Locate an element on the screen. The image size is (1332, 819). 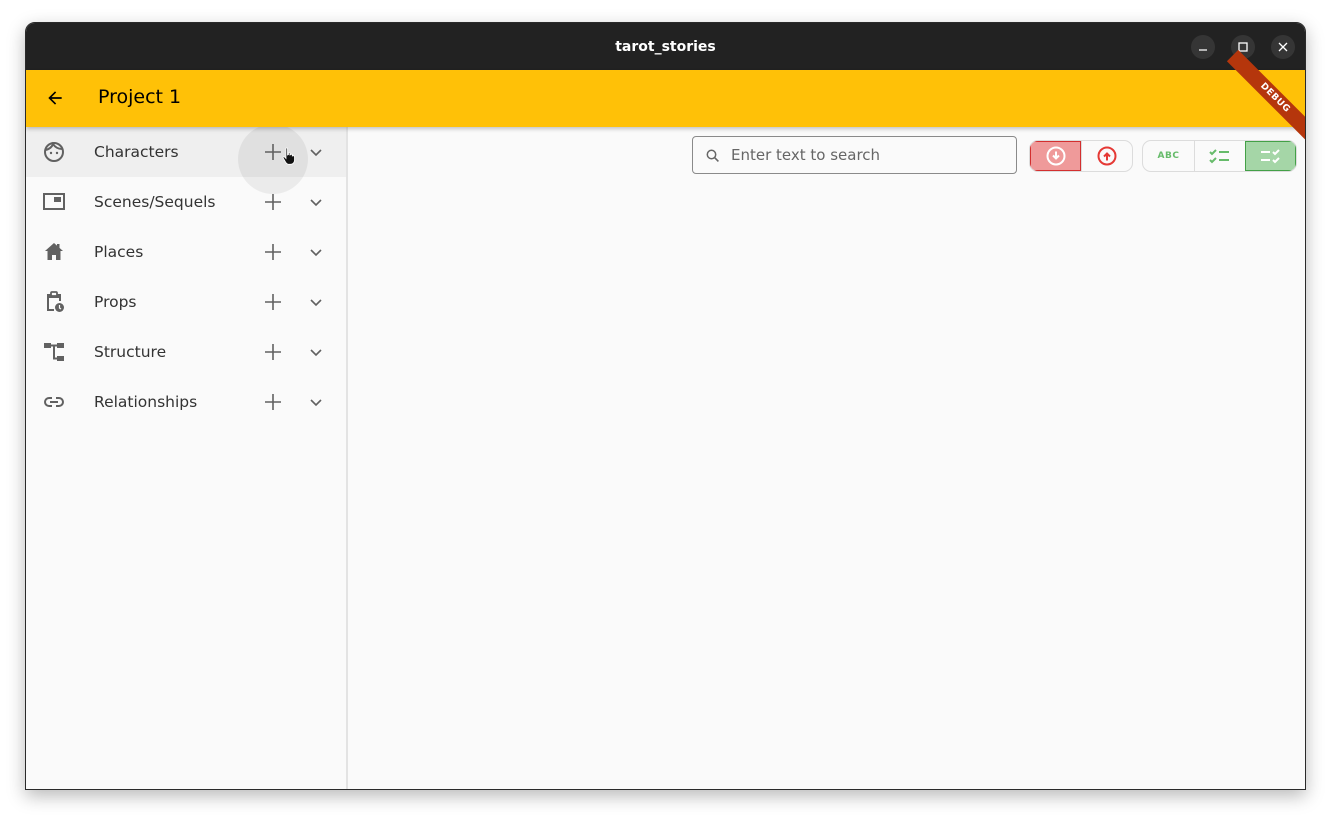
expand-characters-button is located at coordinates (316, 152).